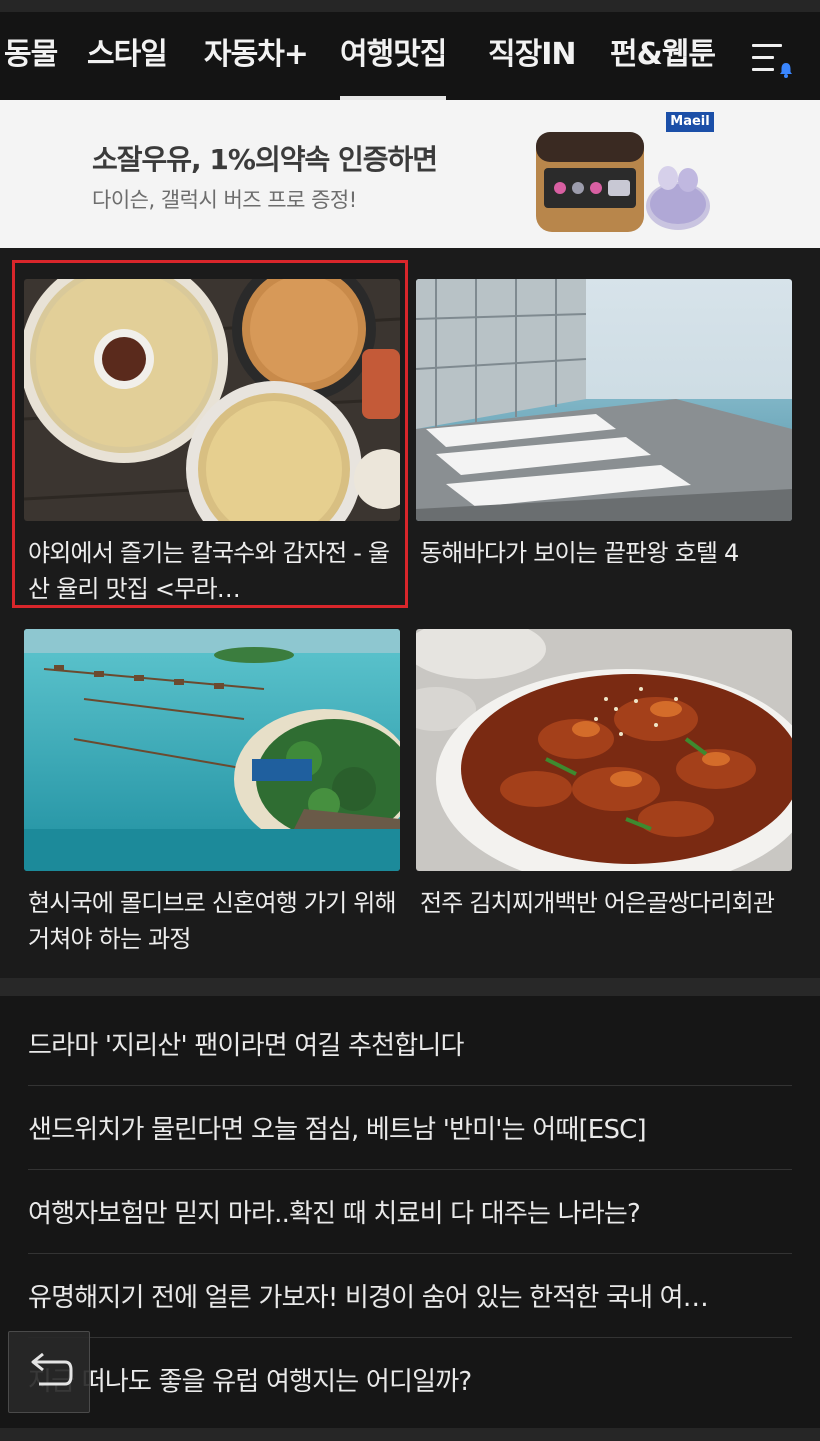 The width and height of the screenshot is (820, 1441). Describe the element at coordinates (410, 6) in the screenshot. I see `status-strip` at that location.